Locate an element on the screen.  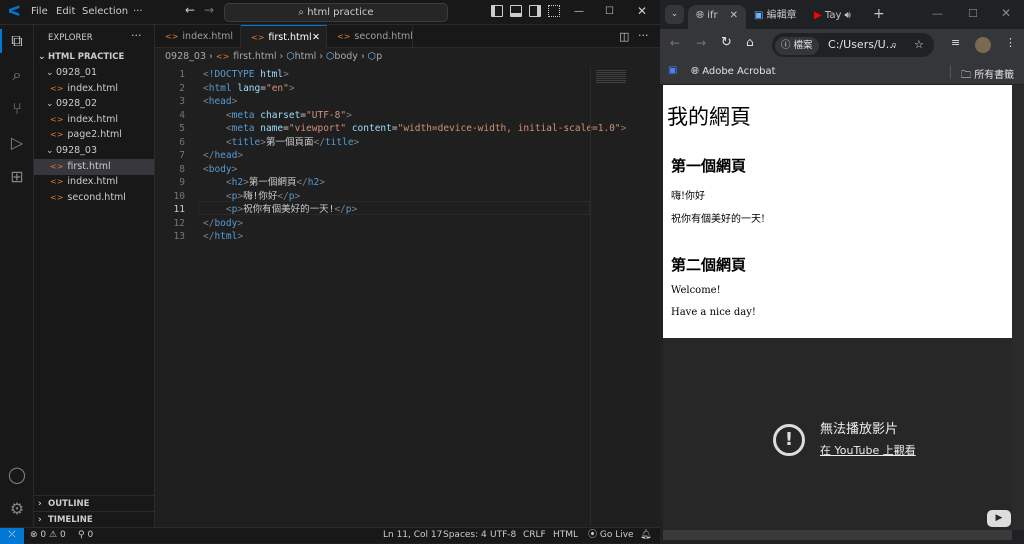
toggle-secondary-sidebar-icon is located at coordinates (535, 11).